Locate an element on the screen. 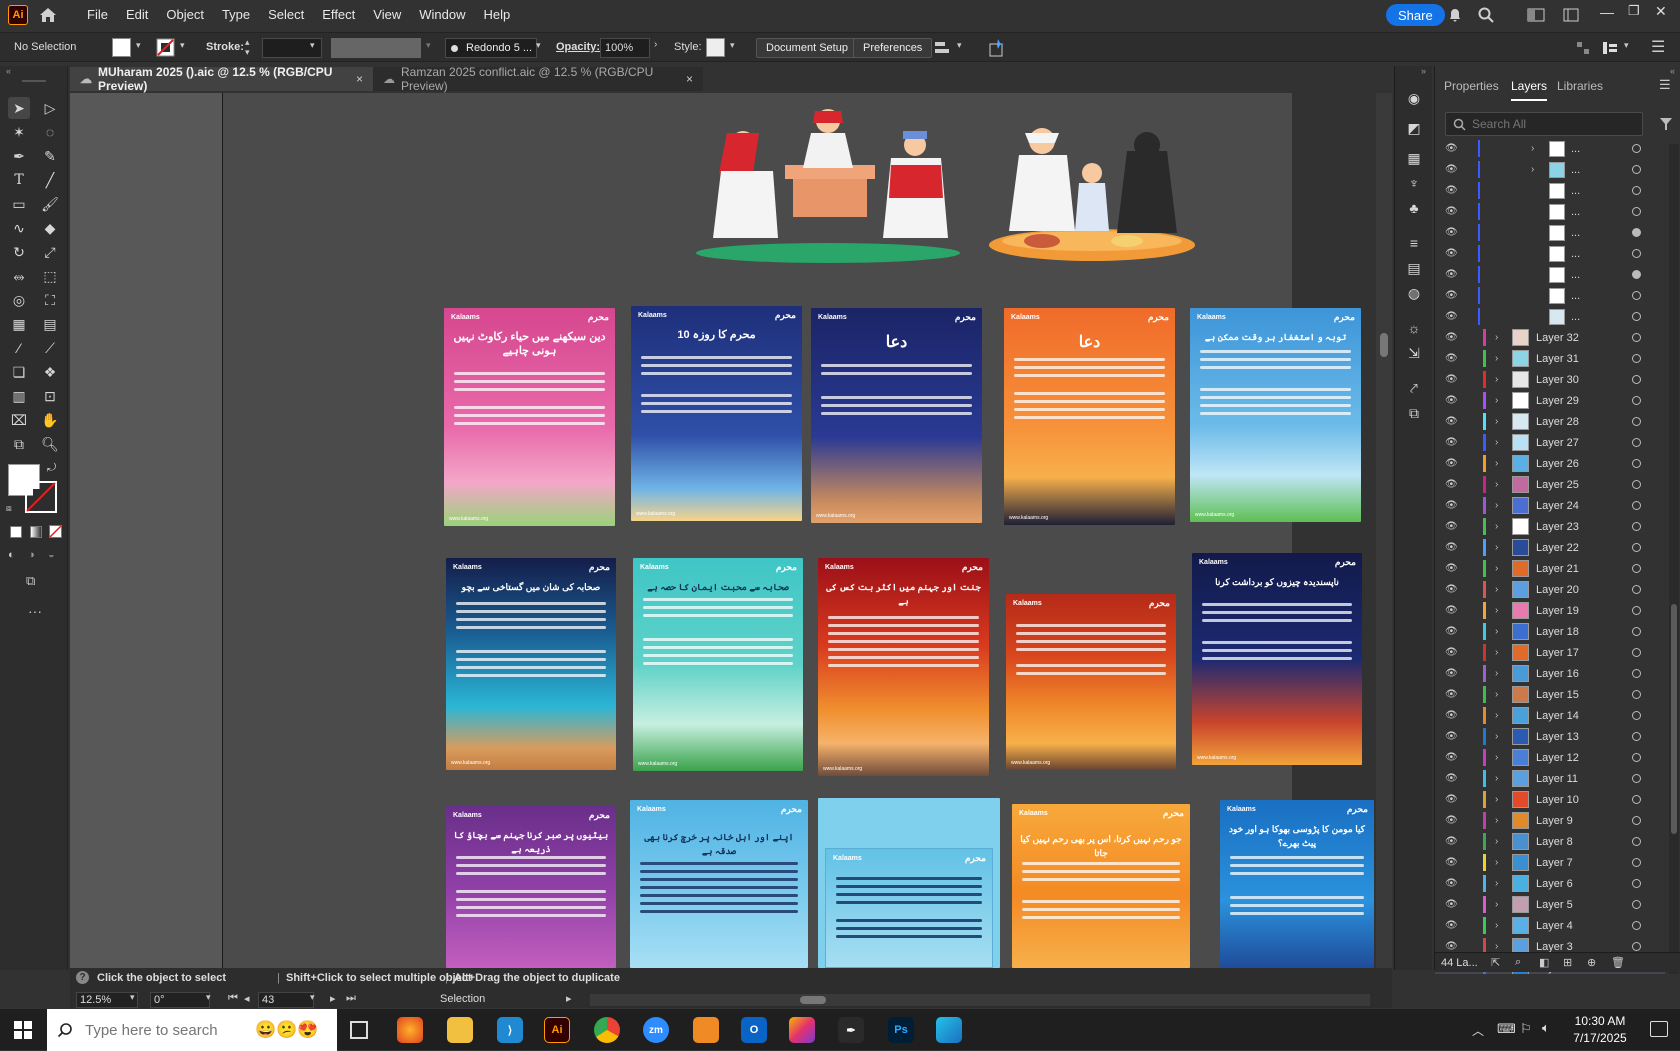 This screenshot has width=1680, height=1051. shape-builder-tool-icon: ◎ is located at coordinates (19, 300).